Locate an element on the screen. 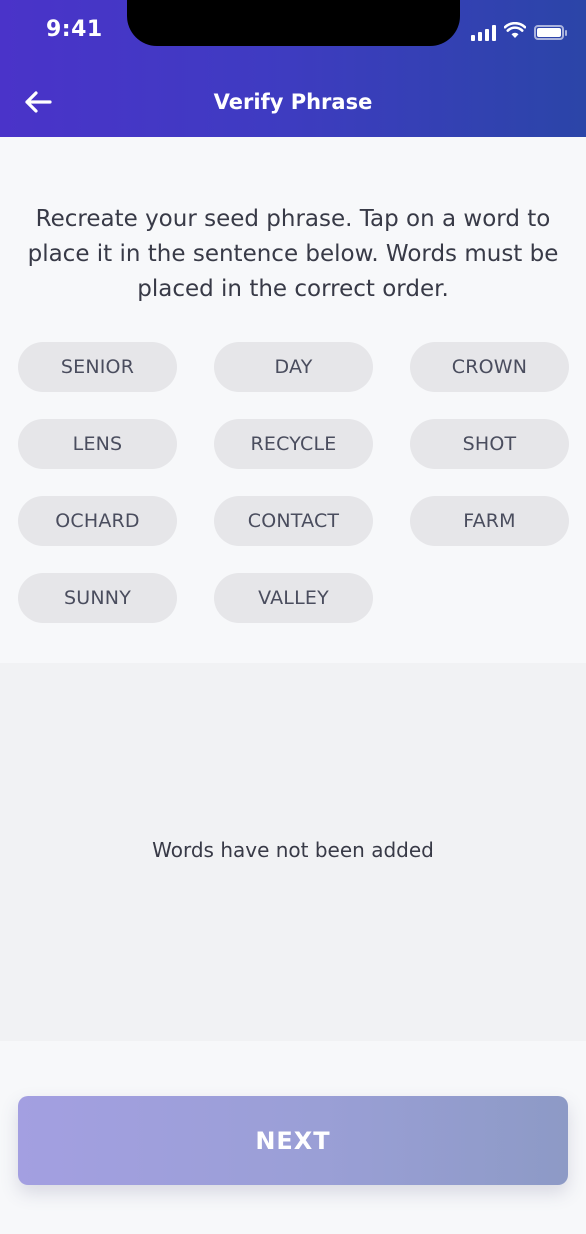 Image resolution: width=586 pixels, height=1234 pixels. word-chip: RECYCLE is located at coordinates (293, 444).